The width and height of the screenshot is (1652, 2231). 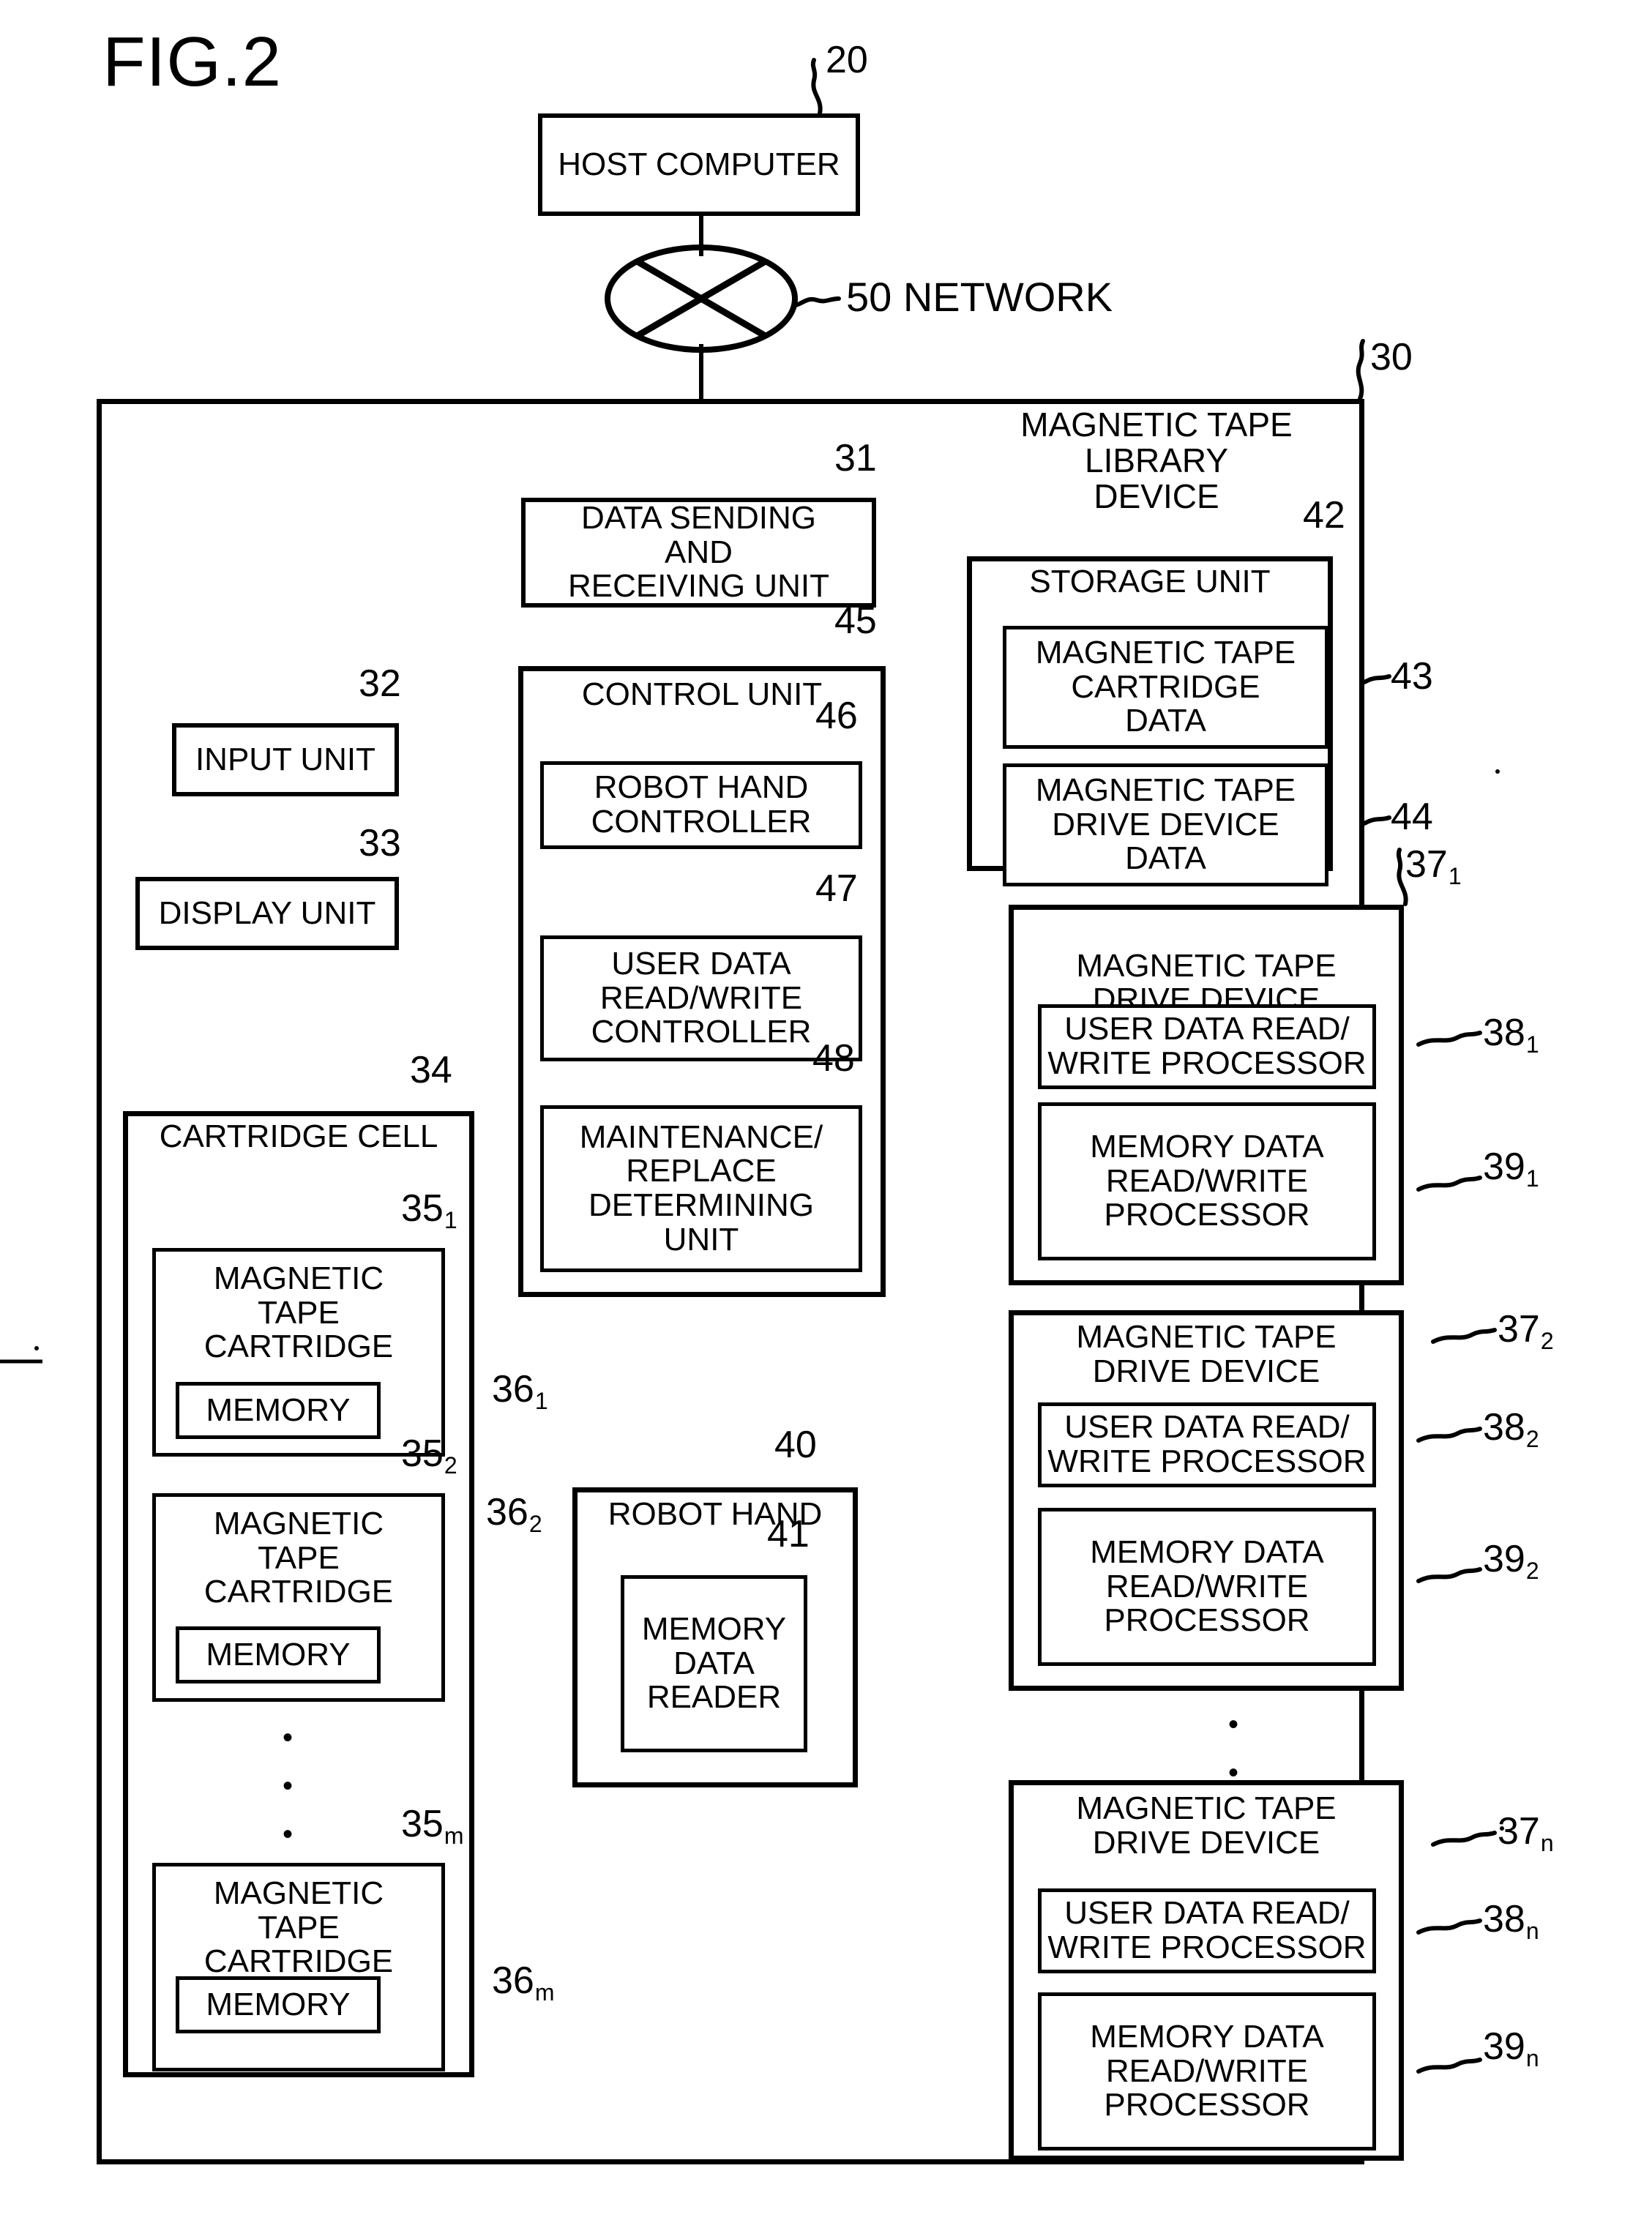 I want to click on ref-42: 42, so click(x=1324, y=515).